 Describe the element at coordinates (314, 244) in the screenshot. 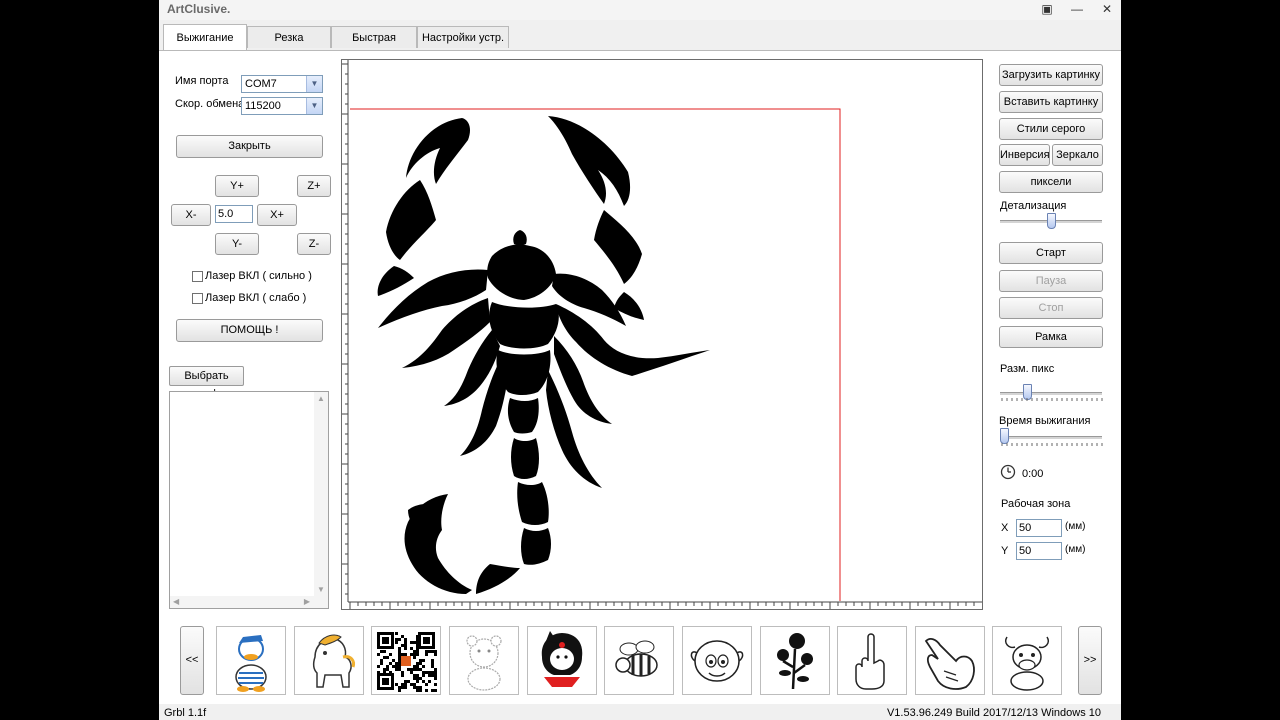

I see `jog-z-minus-button: Z-` at that location.